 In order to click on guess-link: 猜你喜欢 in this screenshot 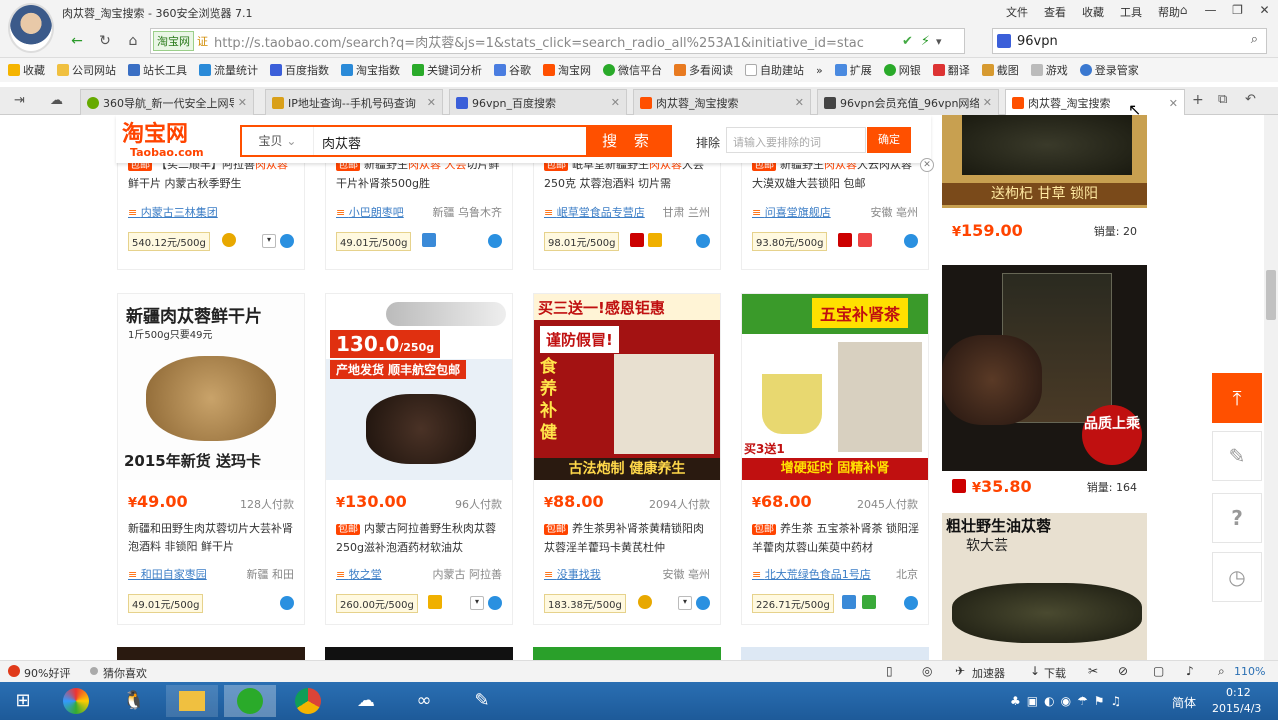, I will do `click(125, 673)`.